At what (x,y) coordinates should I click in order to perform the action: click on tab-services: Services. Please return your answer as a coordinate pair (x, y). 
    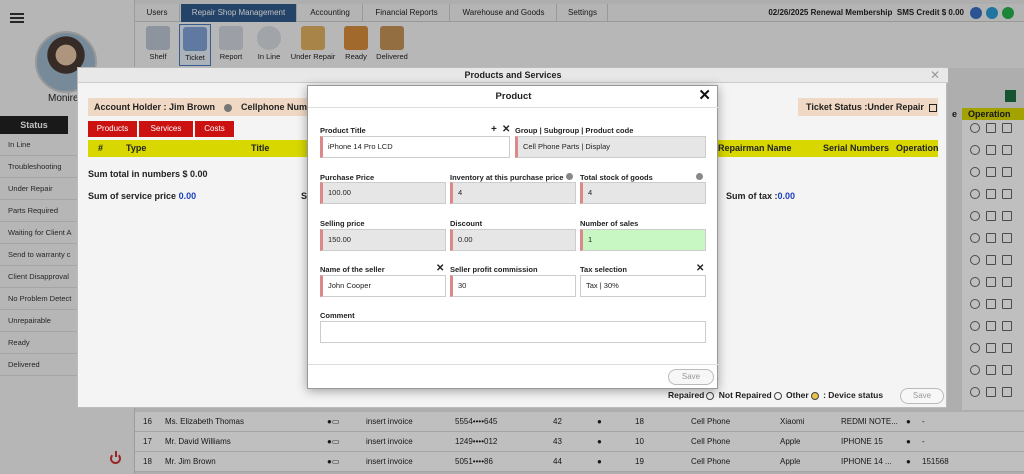
    Looking at the image, I should click on (166, 129).